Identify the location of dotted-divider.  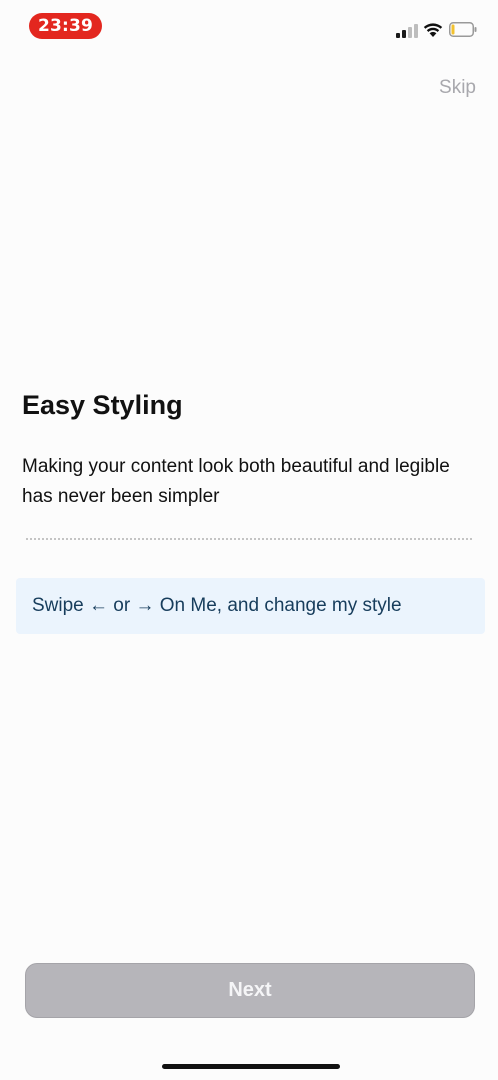
(249, 539).